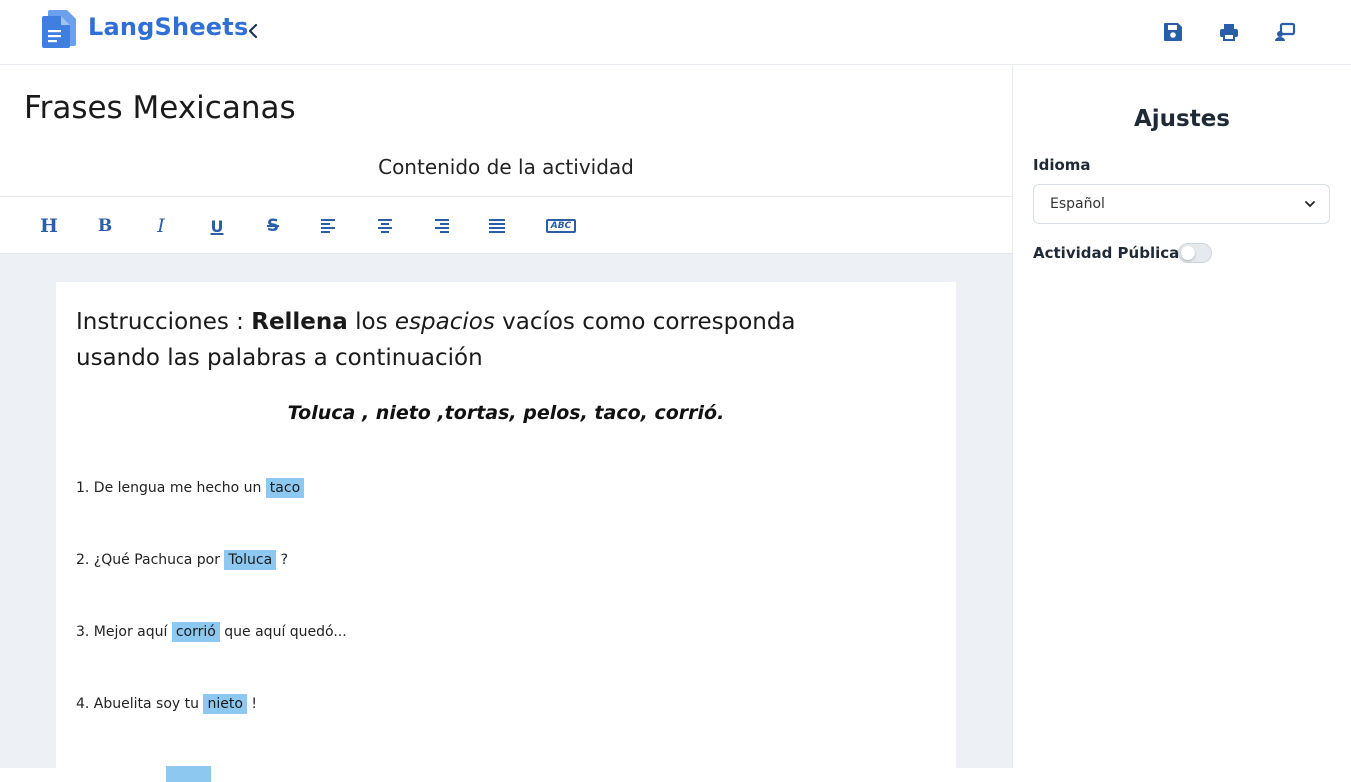 The width and height of the screenshot is (1351, 782). What do you see at coordinates (251, 704) in the screenshot?
I see `sentence-text: !` at bounding box center [251, 704].